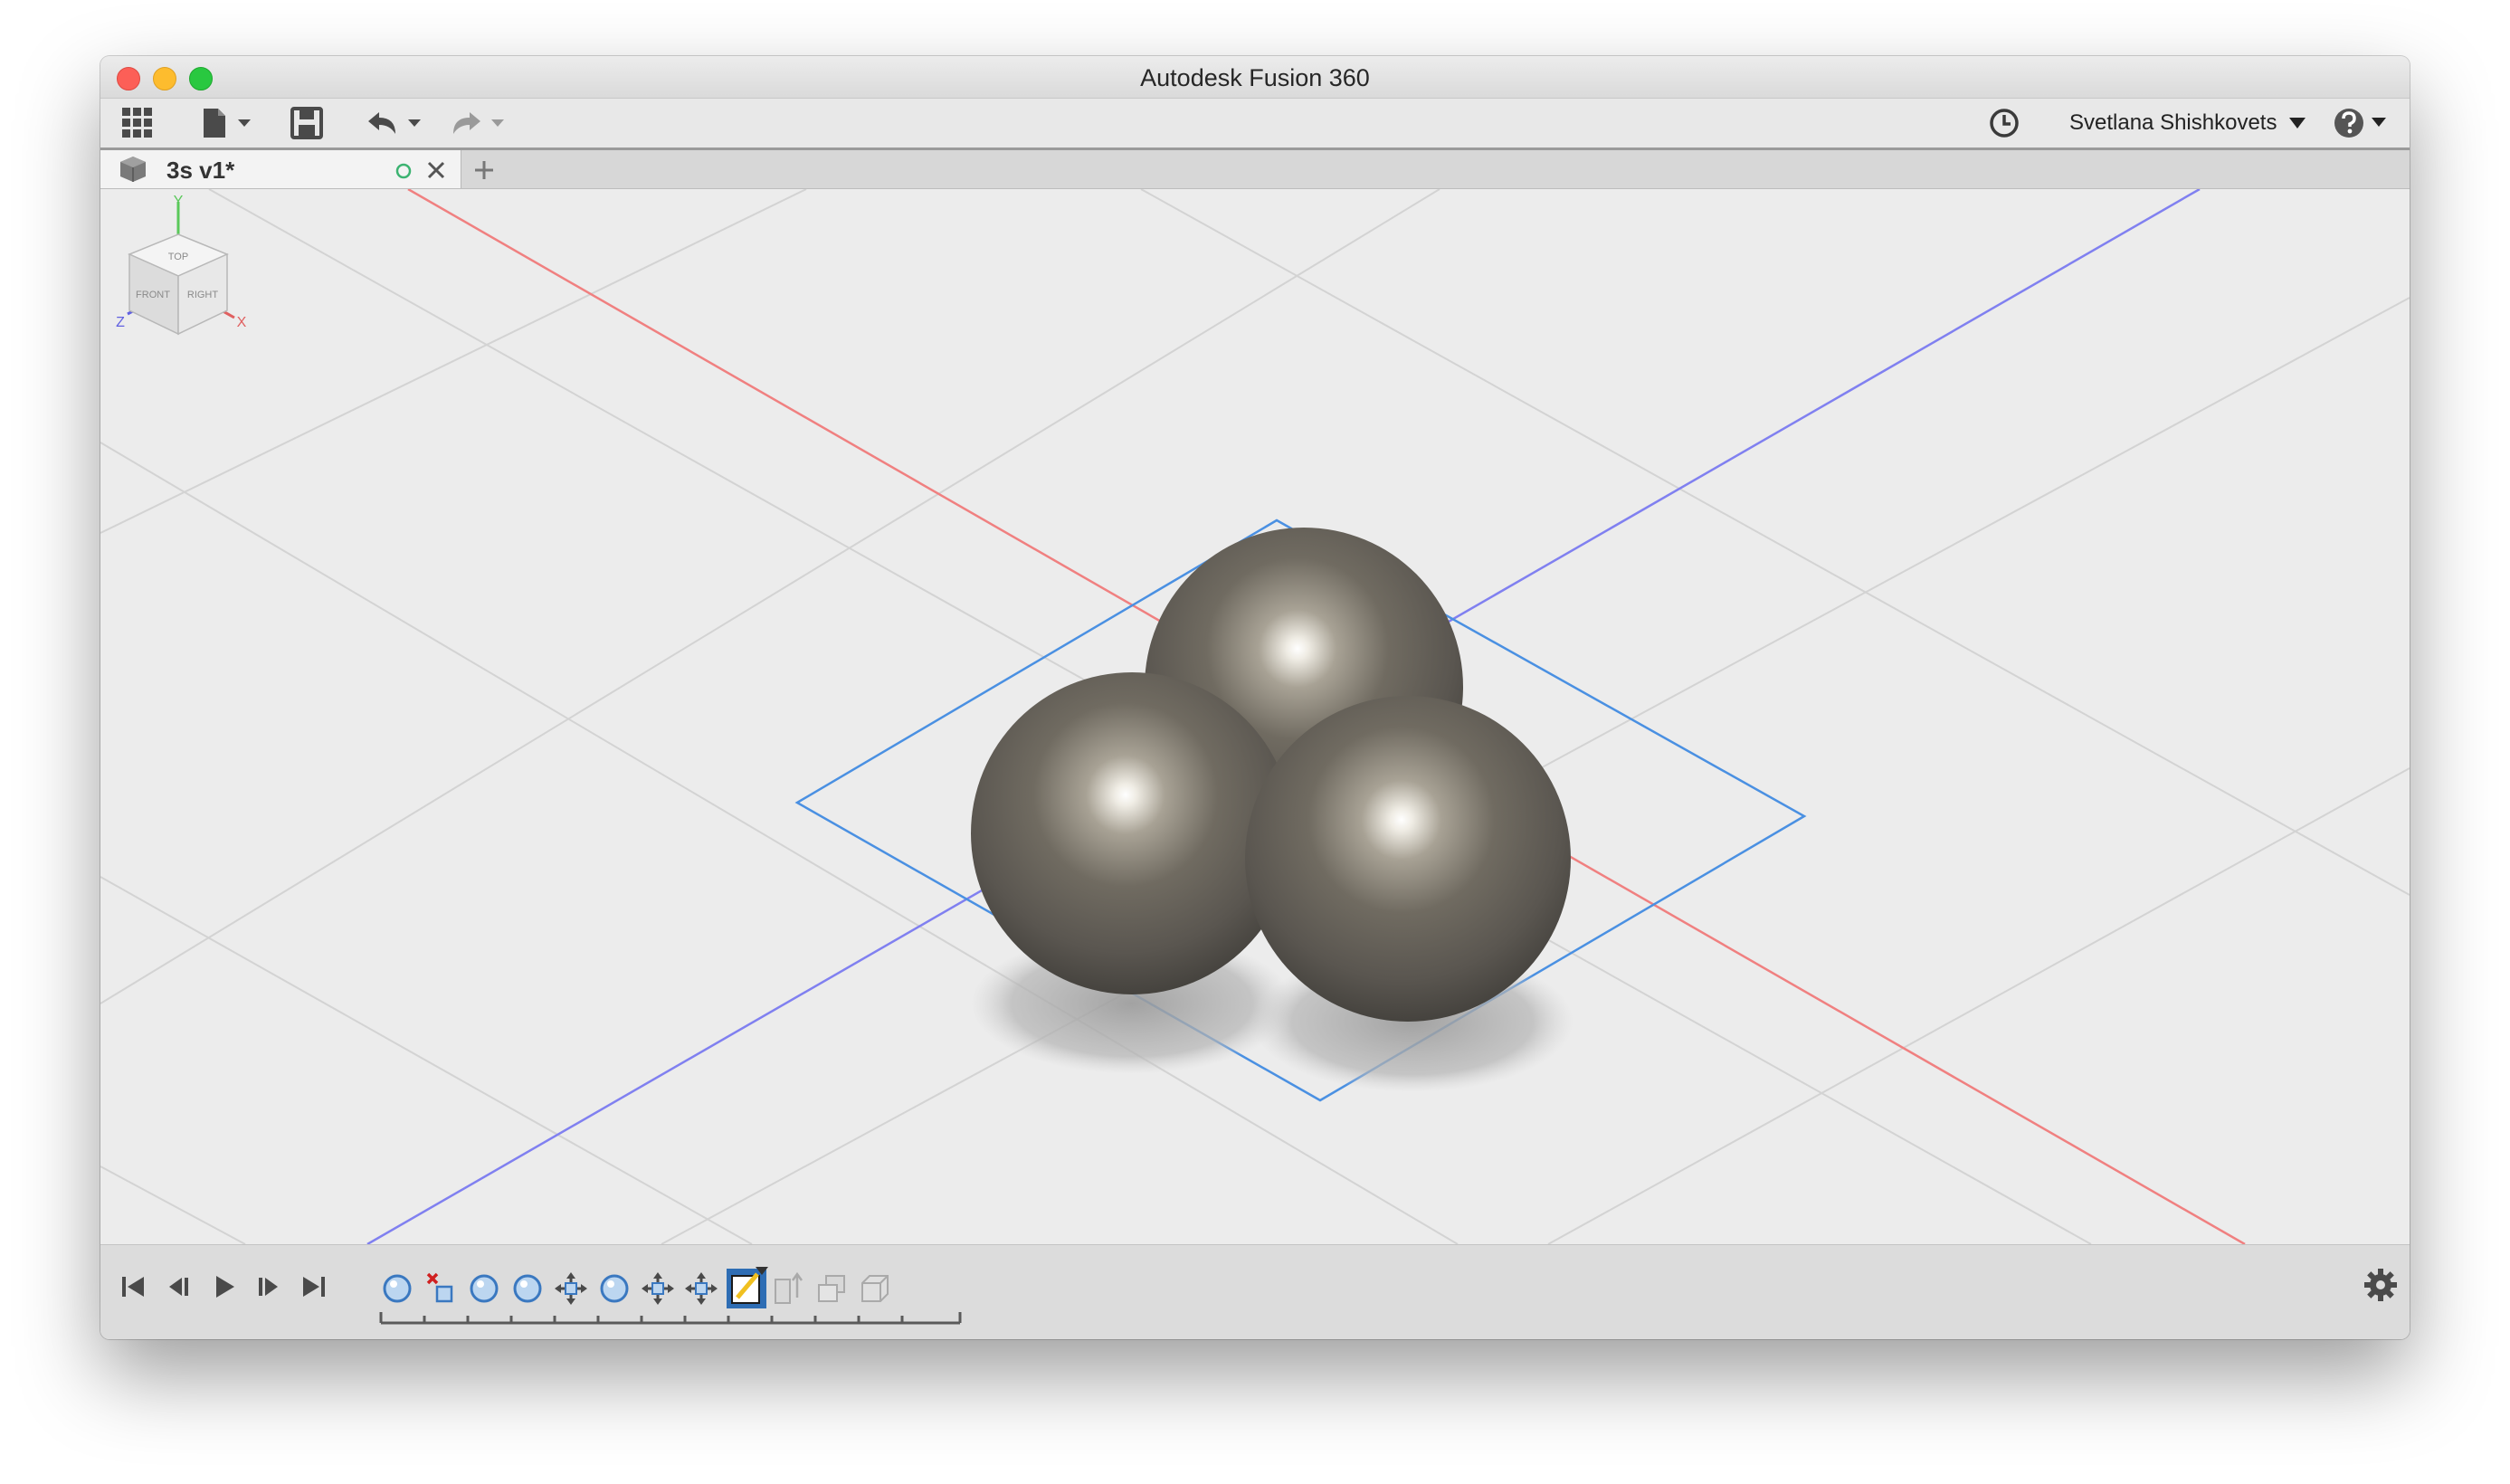  I want to click on sketch-feature-icon, so click(746, 1288).